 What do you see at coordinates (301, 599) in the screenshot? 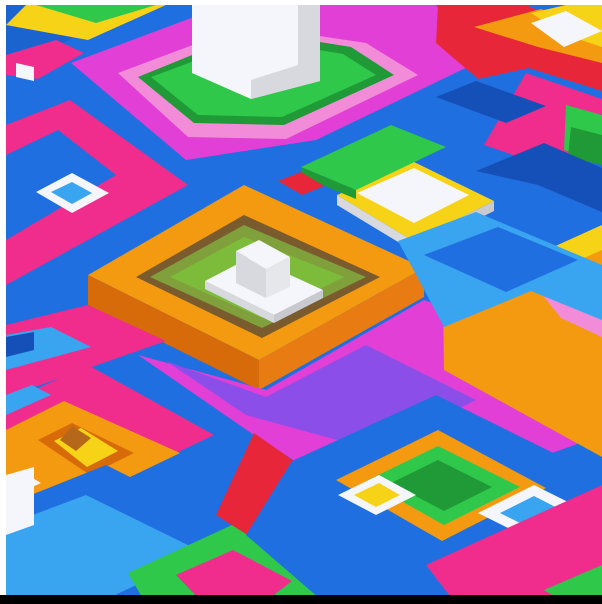
I see `bottom-black-bar` at bounding box center [301, 599].